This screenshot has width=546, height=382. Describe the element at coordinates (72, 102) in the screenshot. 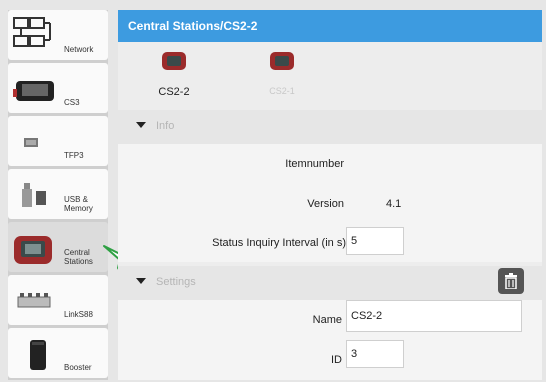

I see `sidebar-item-label: CS3` at that location.